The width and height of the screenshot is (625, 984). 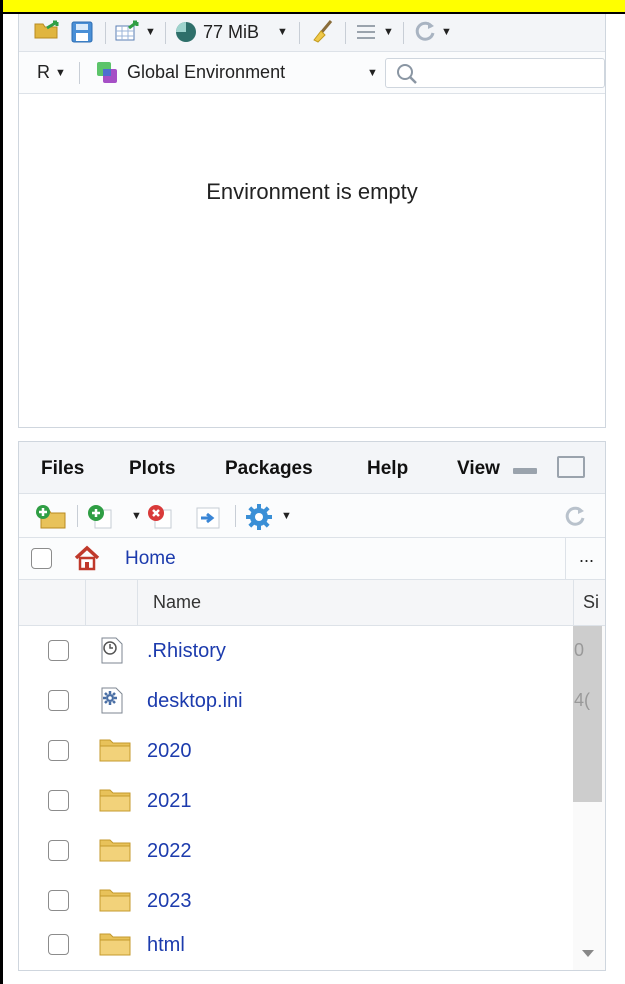 What do you see at coordinates (107, 75) in the screenshot?
I see `environment-scope-icon` at bounding box center [107, 75].